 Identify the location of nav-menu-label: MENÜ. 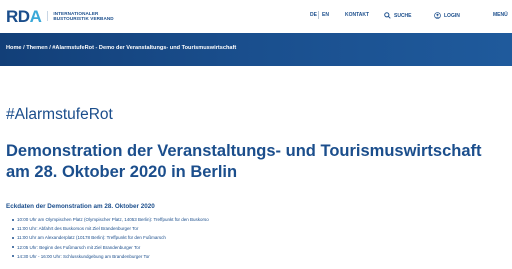
(500, 15).